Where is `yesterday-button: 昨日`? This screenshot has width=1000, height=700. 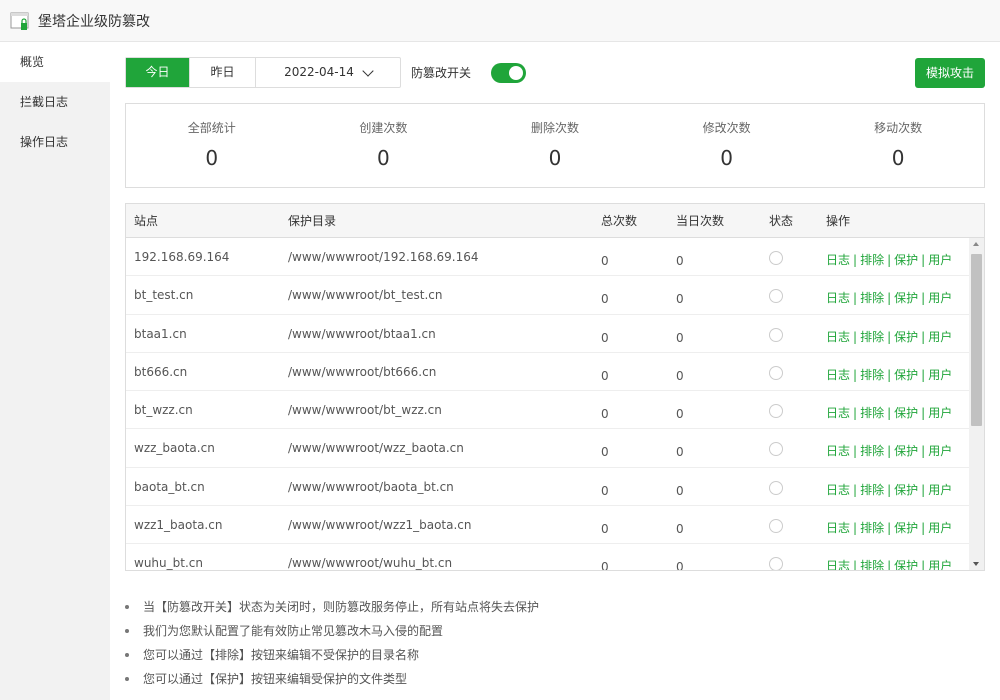 yesterday-button: 昨日 is located at coordinates (223, 72).